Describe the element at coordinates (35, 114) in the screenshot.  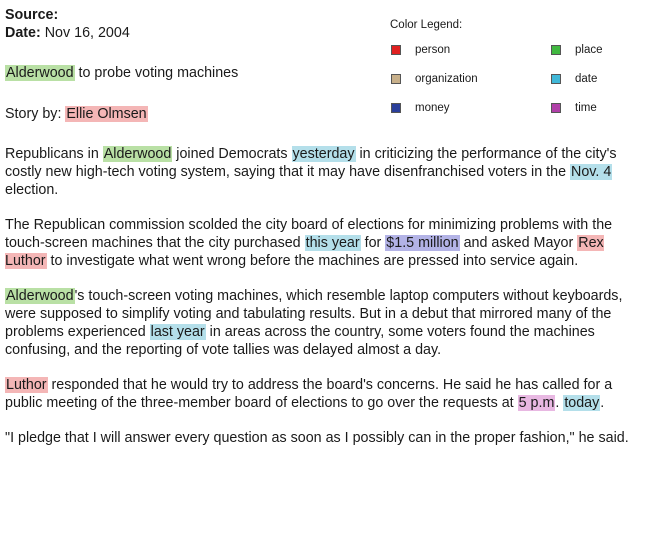
I see `byline-label: Story by:` at that location.